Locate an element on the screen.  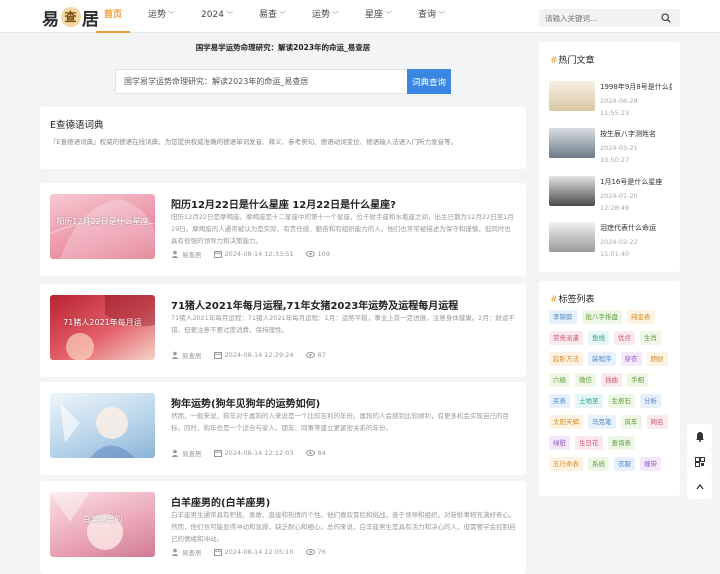
post-meta: 易查居 2024-08-14 12:12:03 84 is located at coordinates (248, 453).